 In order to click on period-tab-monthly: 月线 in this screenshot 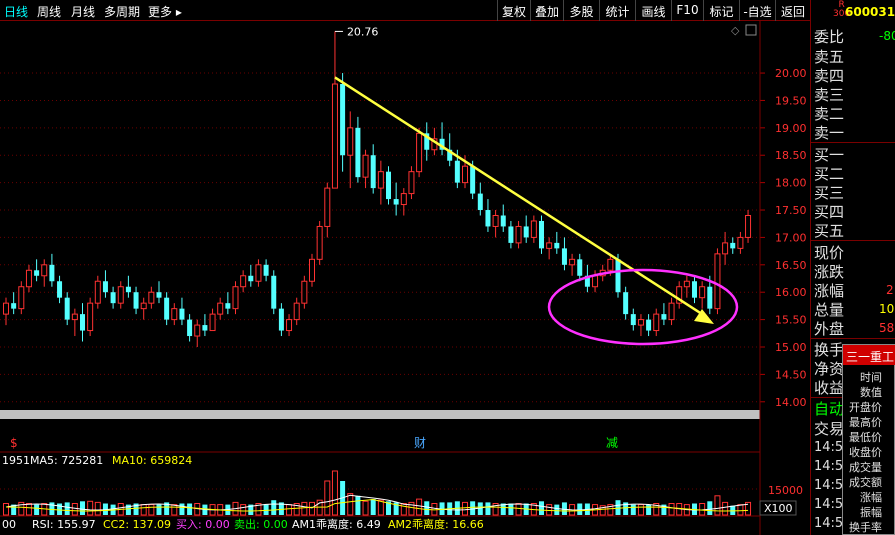, I will do `click(83, 11)`.